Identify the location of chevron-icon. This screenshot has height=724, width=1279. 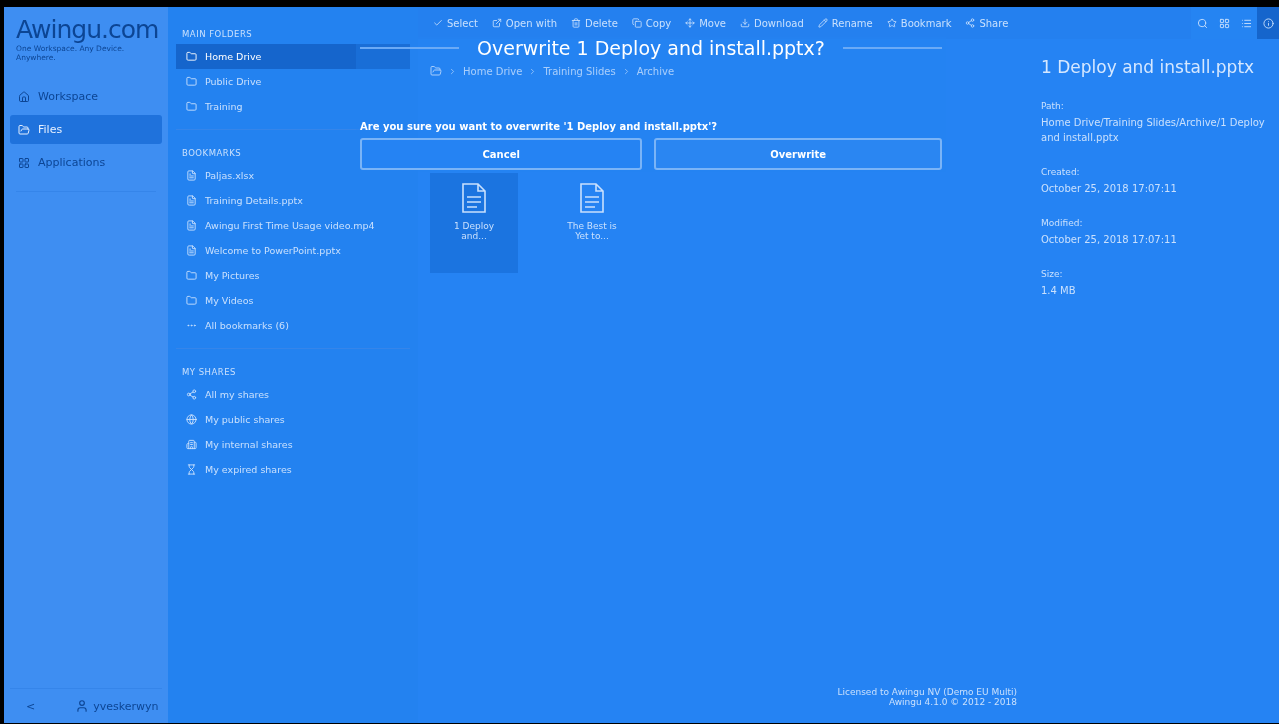
(452, 71).